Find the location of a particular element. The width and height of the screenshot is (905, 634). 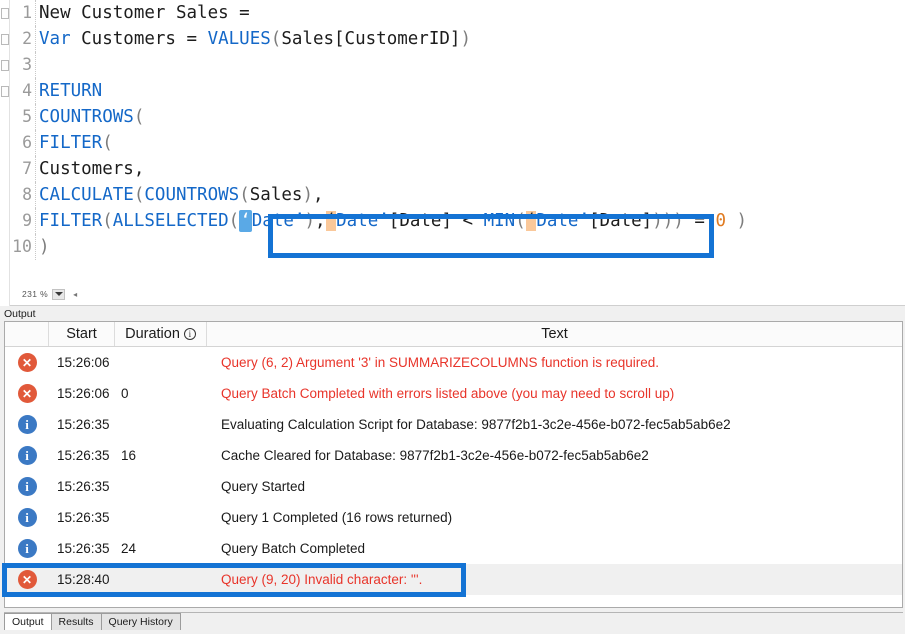

code-token: [Date] < is located at coordinates (436, 221).